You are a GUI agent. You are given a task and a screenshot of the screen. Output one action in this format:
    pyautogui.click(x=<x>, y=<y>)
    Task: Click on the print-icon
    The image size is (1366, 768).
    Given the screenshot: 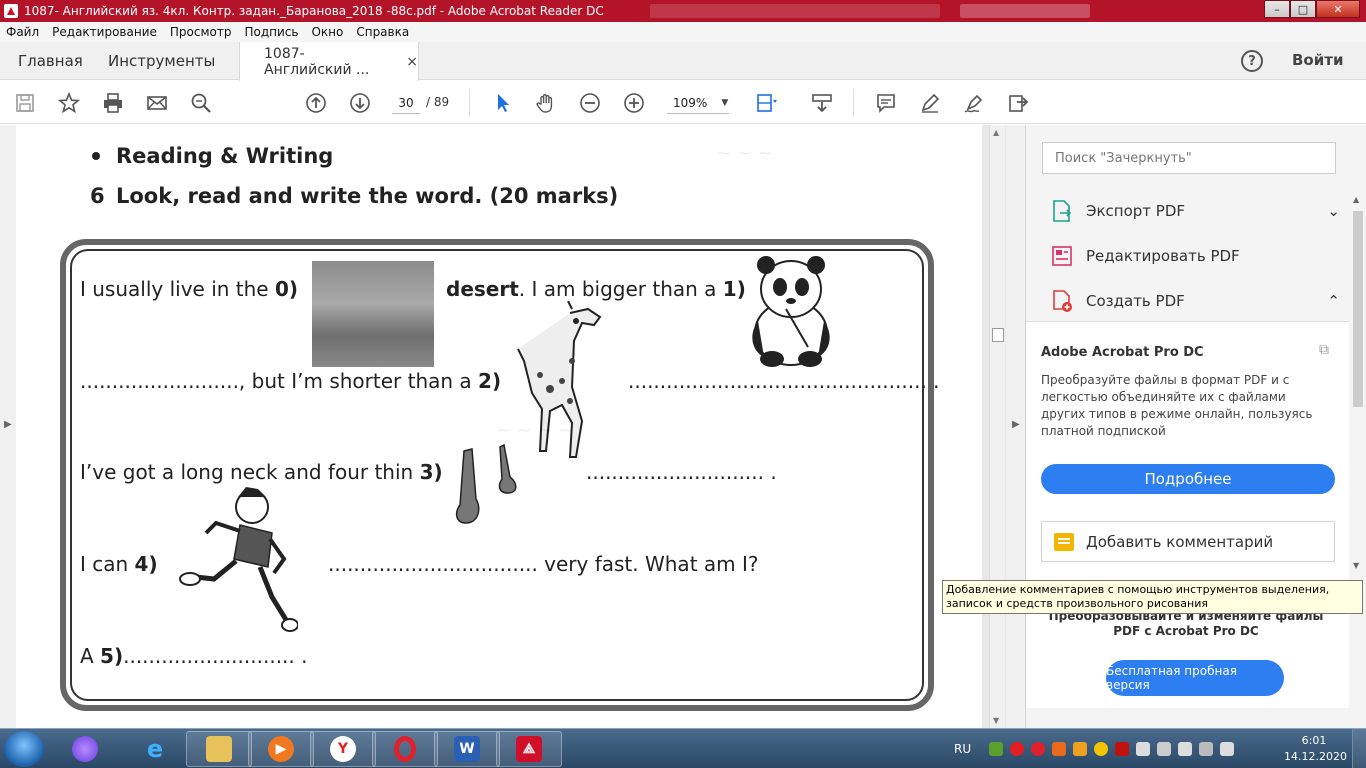 What is the action you would take?
    pyautogui.click(x=113, y=103)
    